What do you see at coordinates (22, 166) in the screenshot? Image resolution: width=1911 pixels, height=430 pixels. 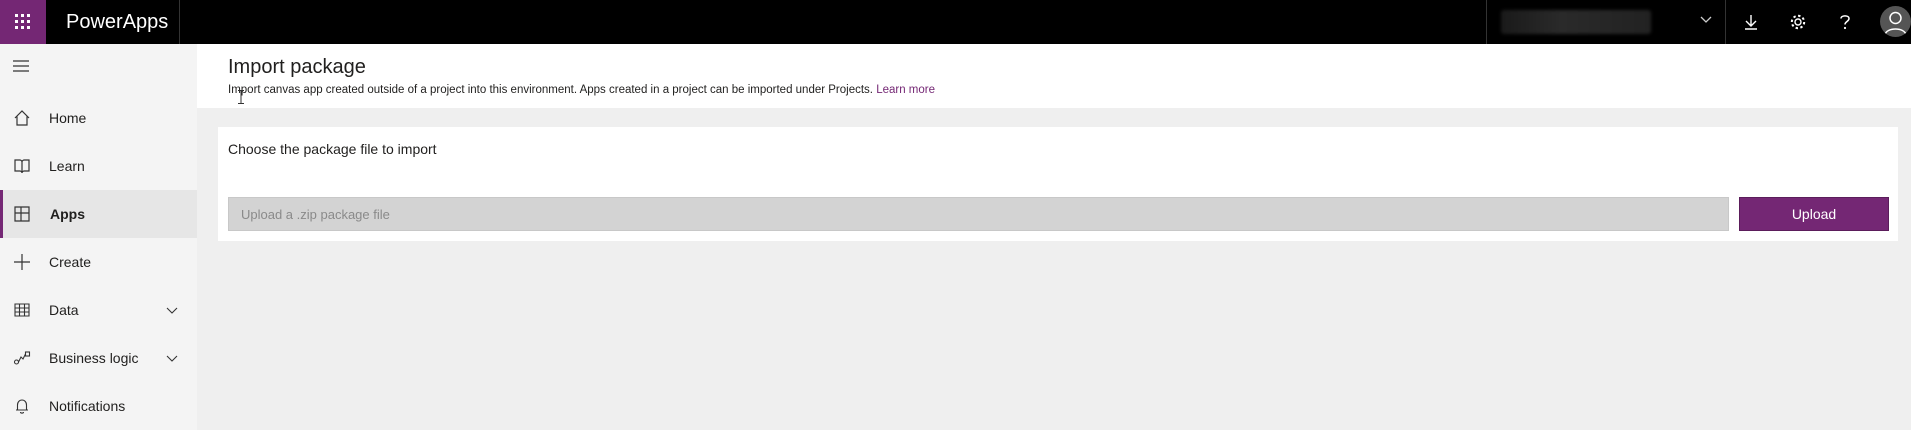 I see `book-icon` at bounding box center [22, 166].